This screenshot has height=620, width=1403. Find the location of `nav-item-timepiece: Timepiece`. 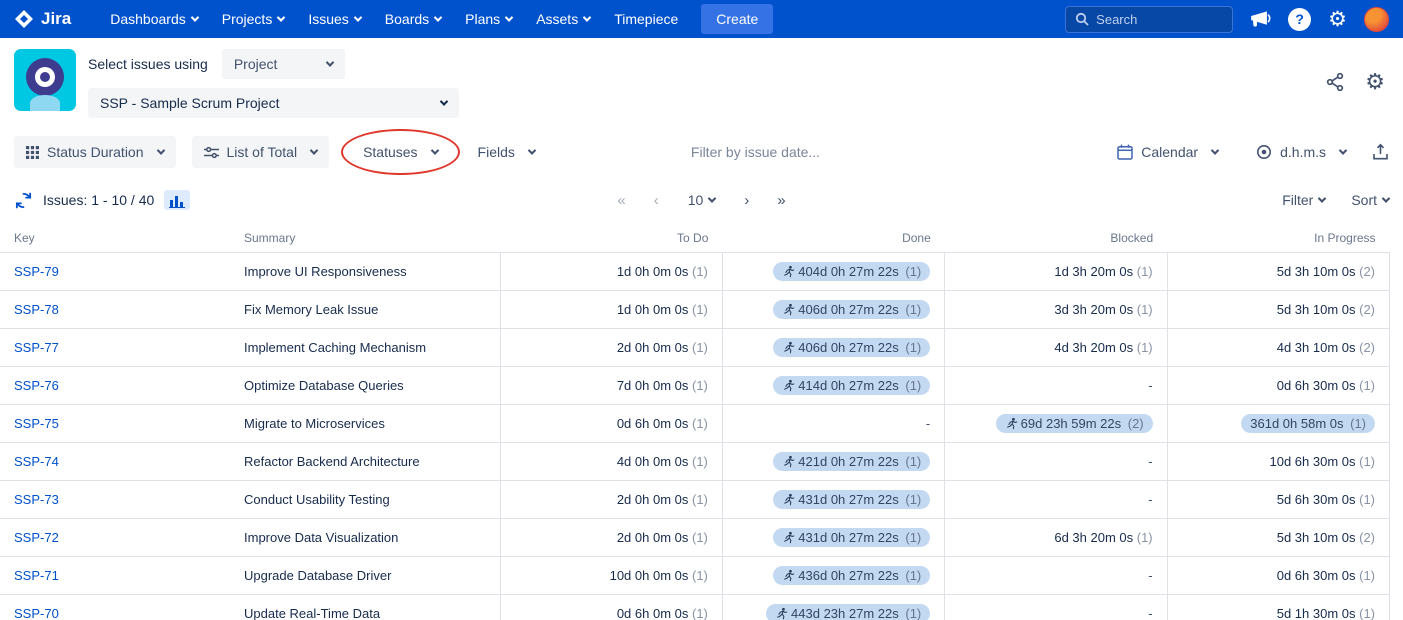

nav-item-timepiece: Timepiece is located at coordinates (646, 19).